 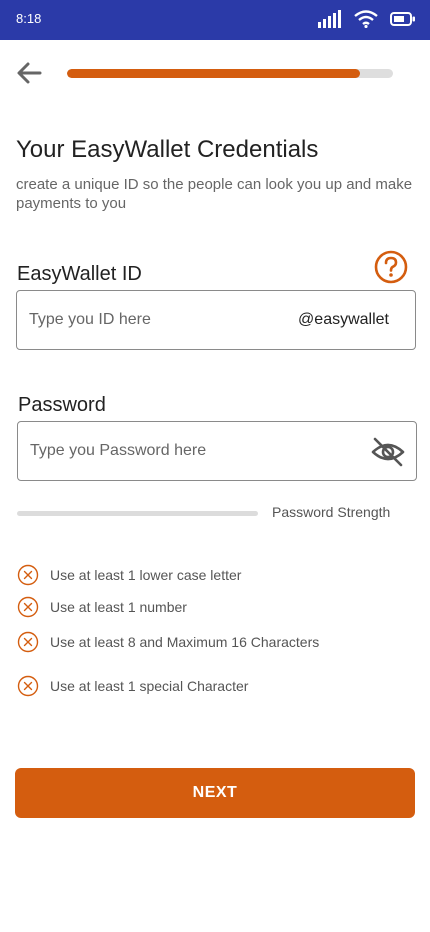 What do you see at coordinates (214, 73) in the screenshot?
I see `progress-fill` at bounding box center [214, 73].